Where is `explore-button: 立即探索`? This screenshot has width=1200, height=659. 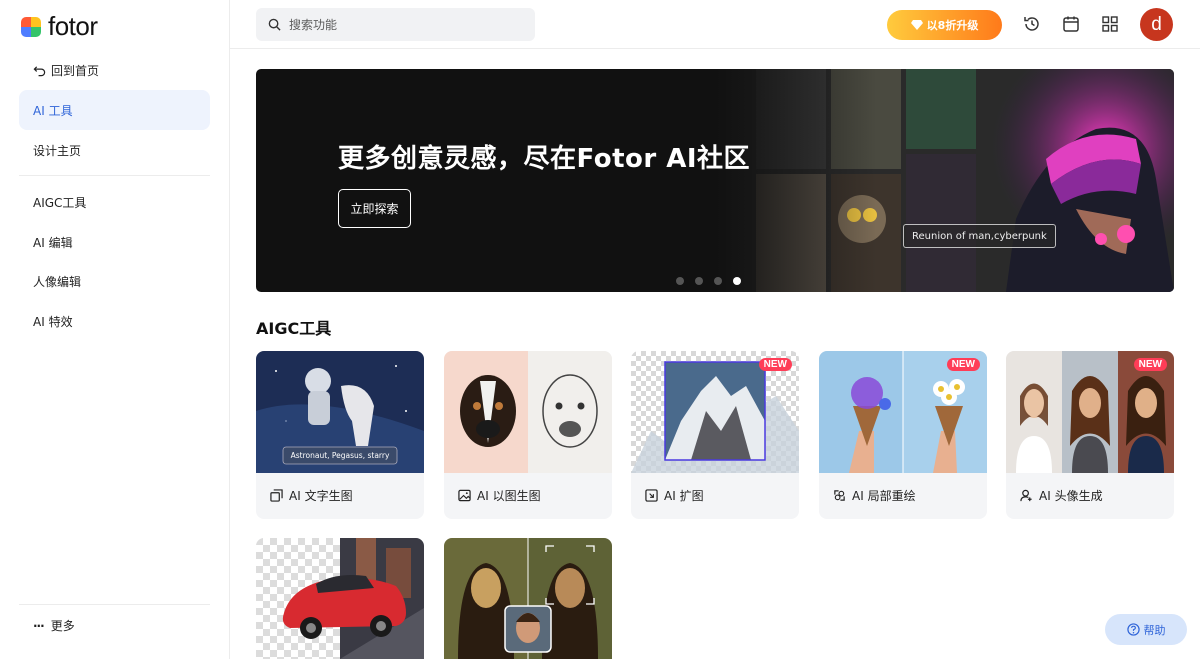 explore-button: 立即探索 is located at coordinates (374, 208).